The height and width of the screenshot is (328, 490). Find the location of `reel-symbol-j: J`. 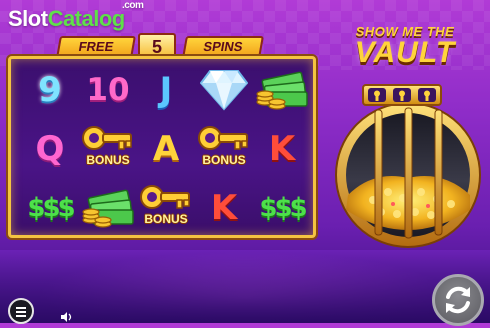

reel-symbol-j: J is located at coordinates (166, 90).